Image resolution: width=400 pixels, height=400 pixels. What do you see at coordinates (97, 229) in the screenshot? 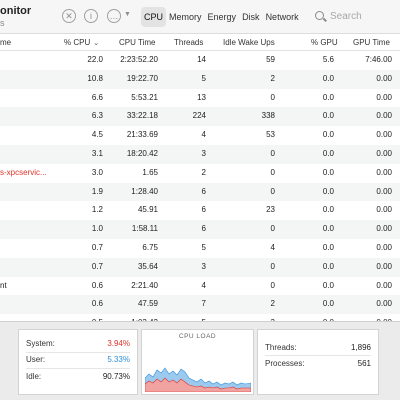
I see `cpu-percent-cell: 1.0` at bounding box center [97, 229].